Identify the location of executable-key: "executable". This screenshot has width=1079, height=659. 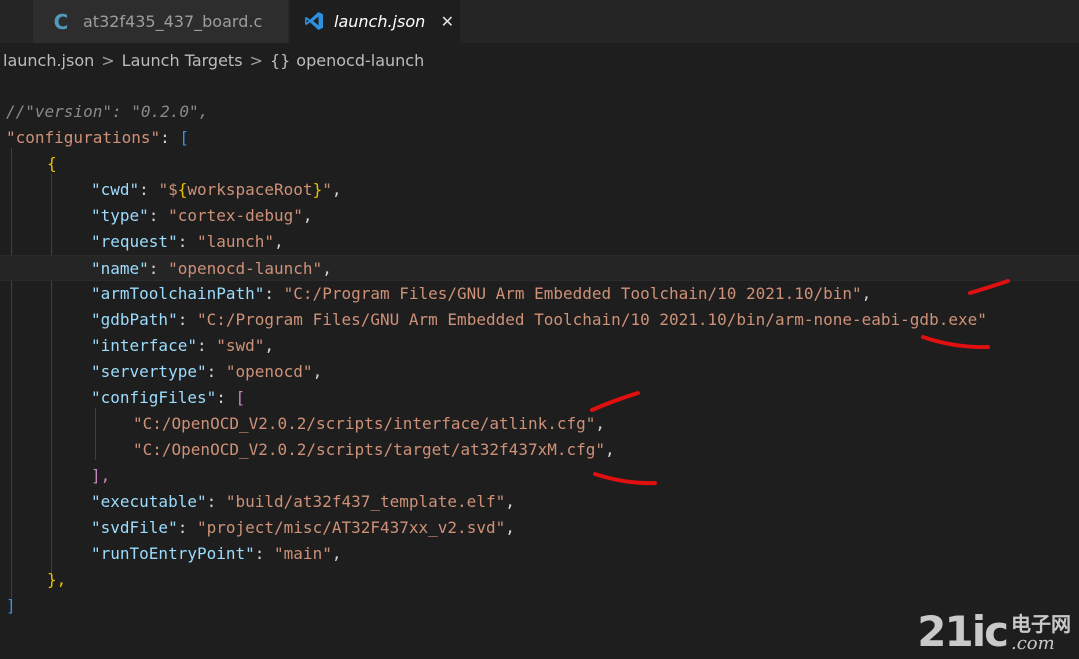
(149, 501).